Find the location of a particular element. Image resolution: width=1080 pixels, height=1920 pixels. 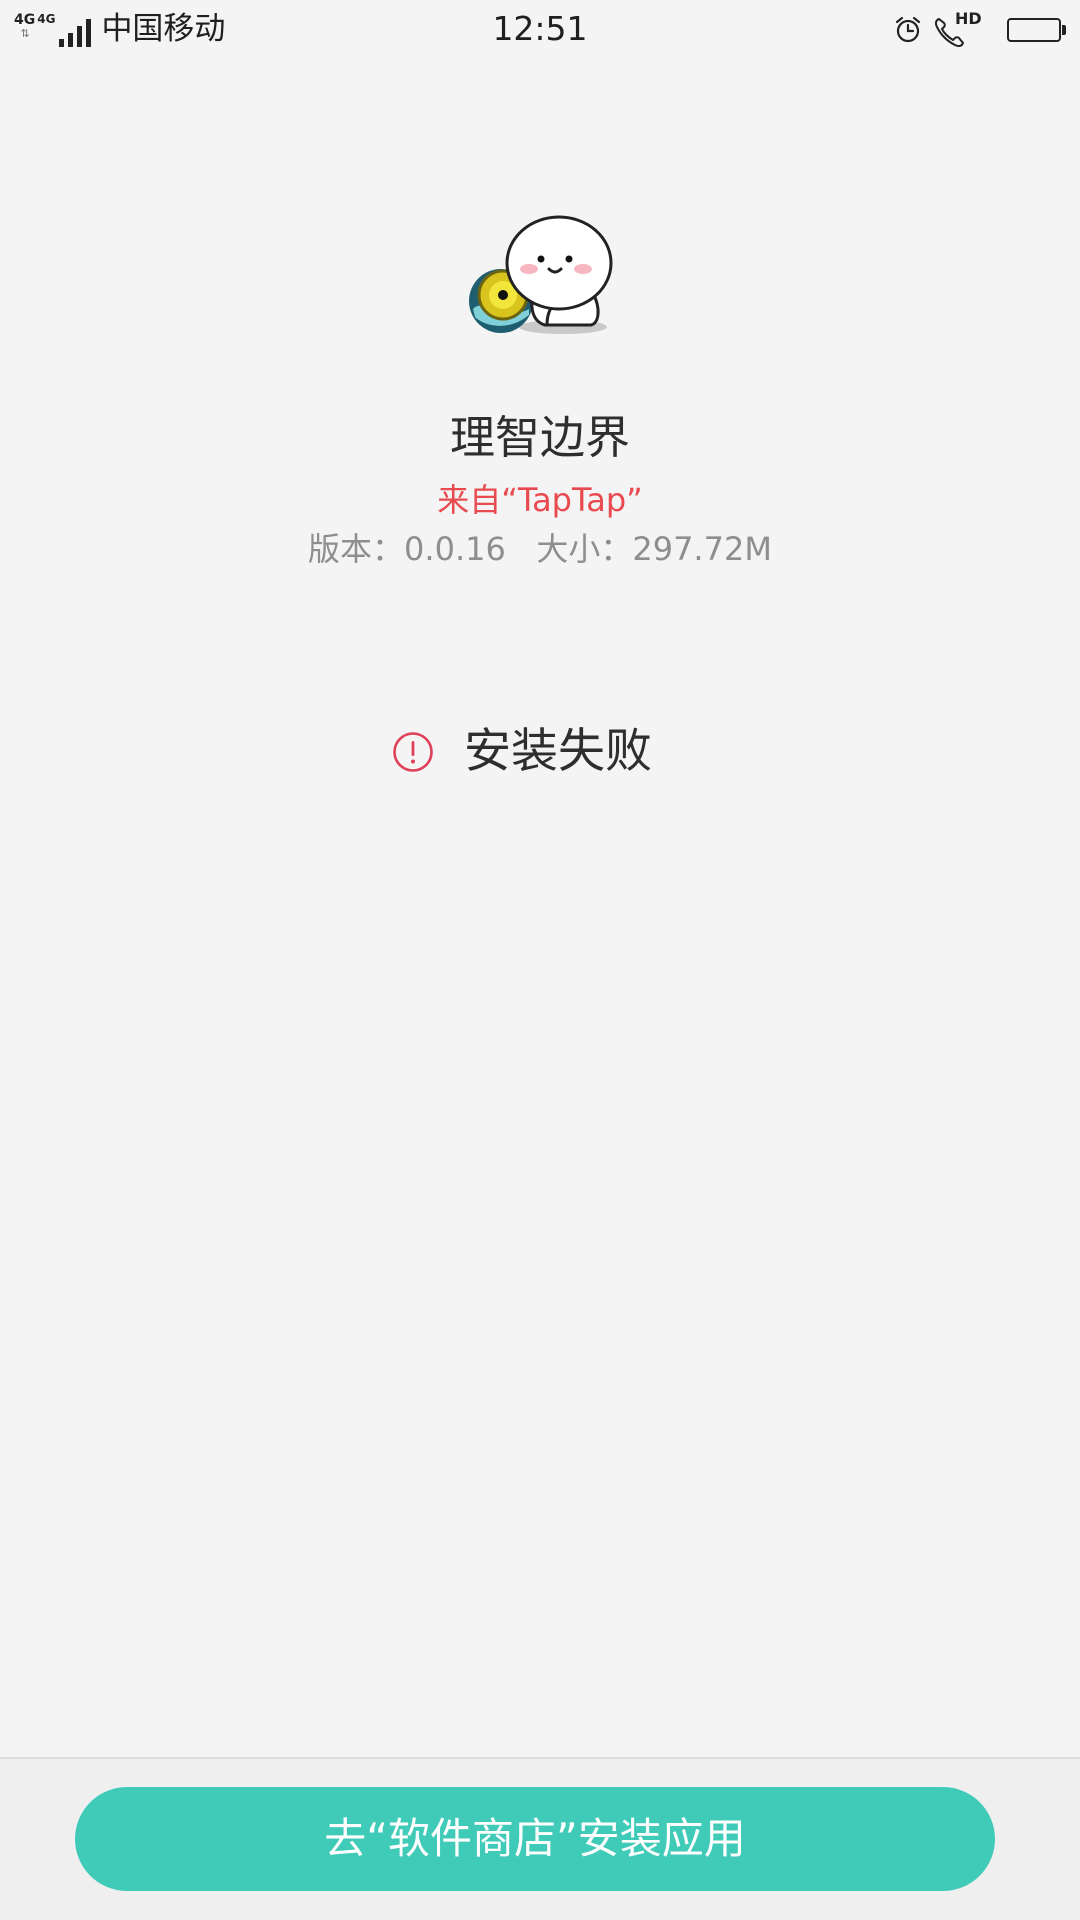

install-from-store-label: 去“软件商店”安装应用 is located at coordinates (535, 1838).